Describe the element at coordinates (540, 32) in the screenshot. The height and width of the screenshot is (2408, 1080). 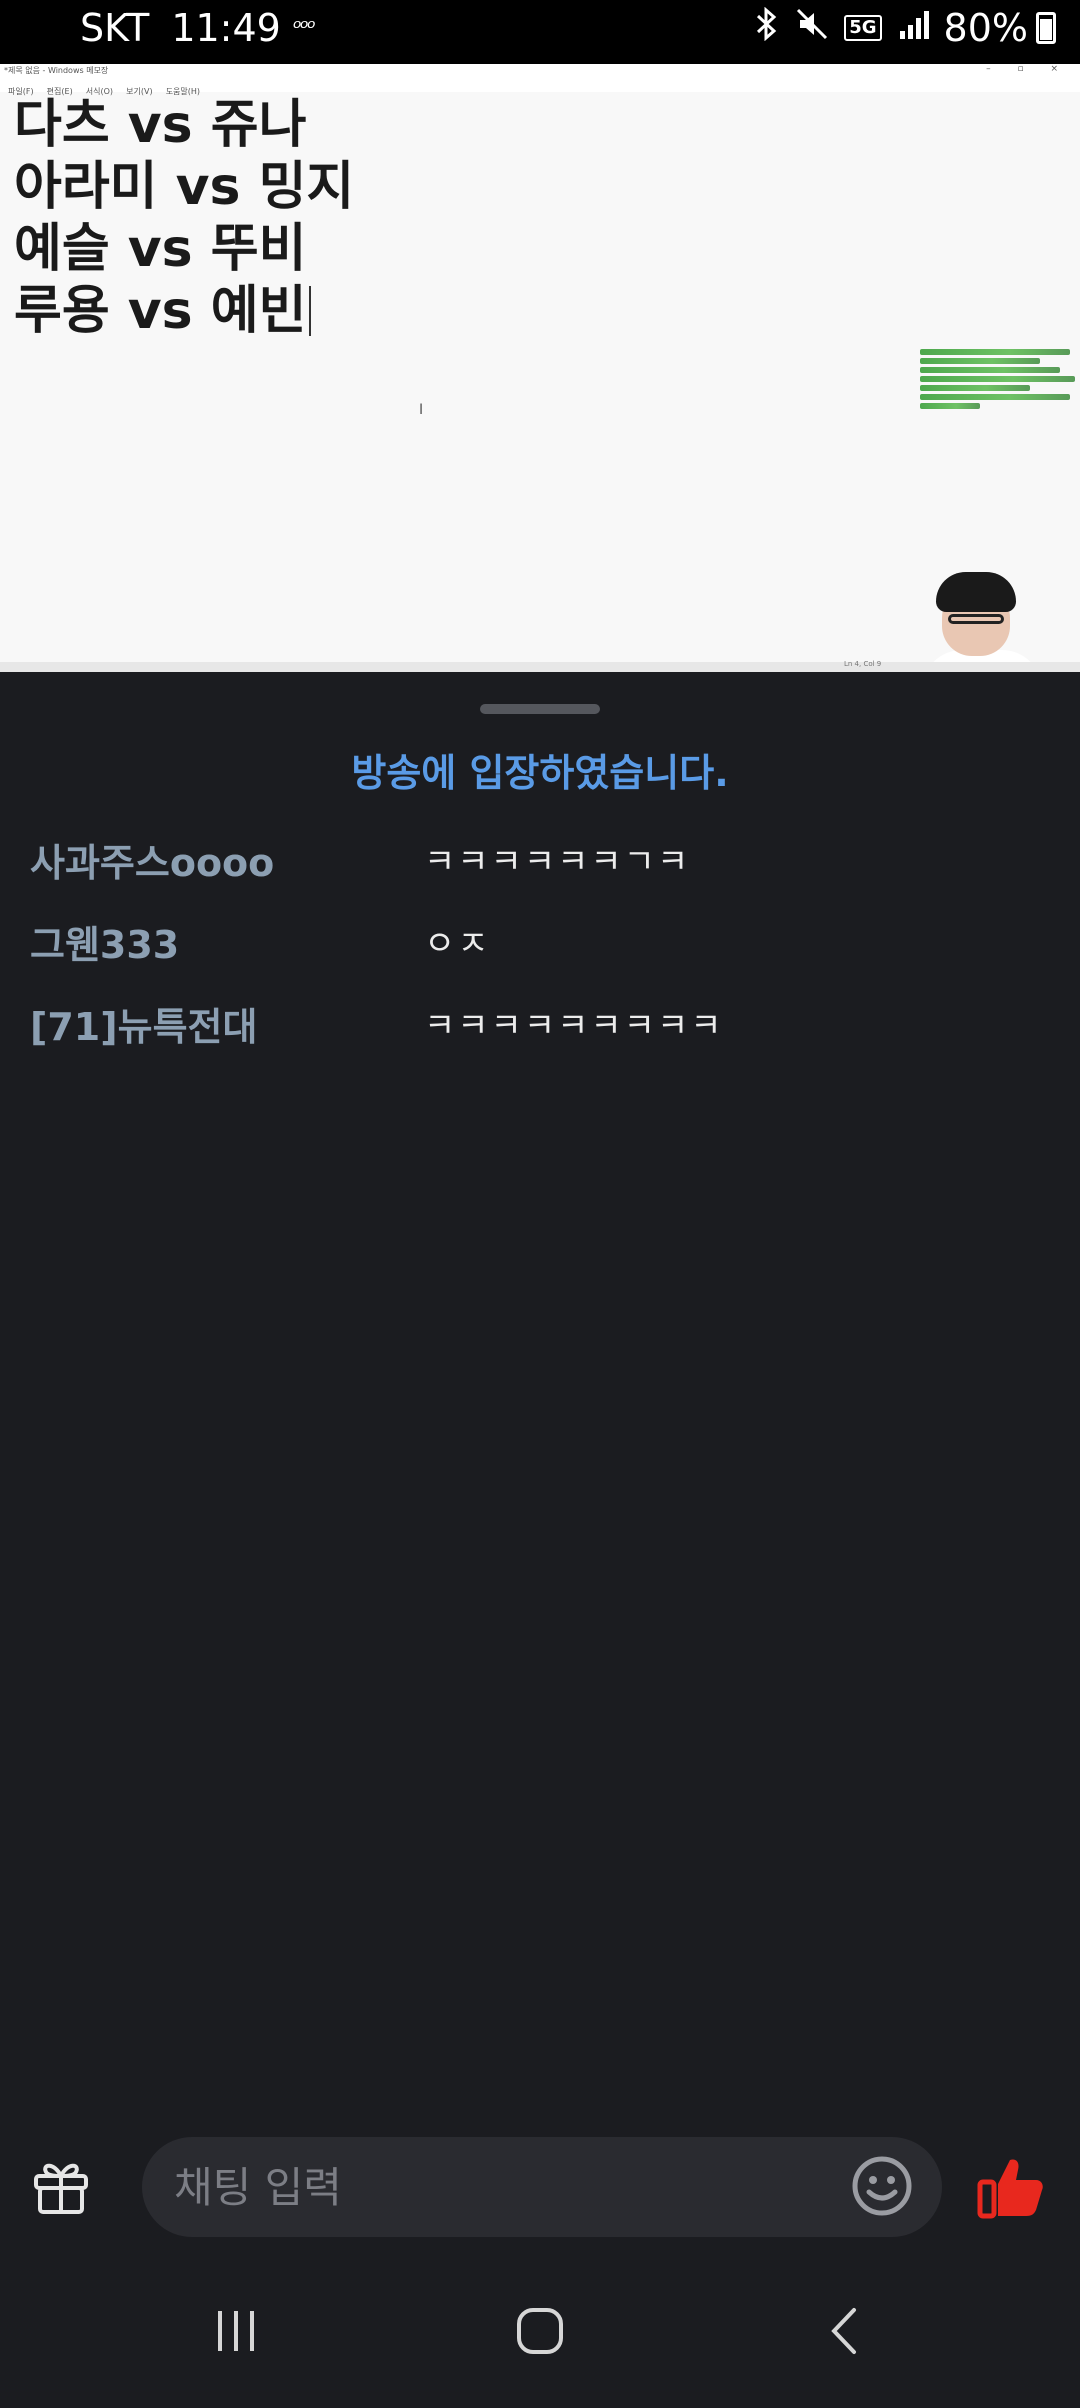
I see `status-bar: SKT 11:49 ᵒᵒᵒ 5G 80%` at that location.